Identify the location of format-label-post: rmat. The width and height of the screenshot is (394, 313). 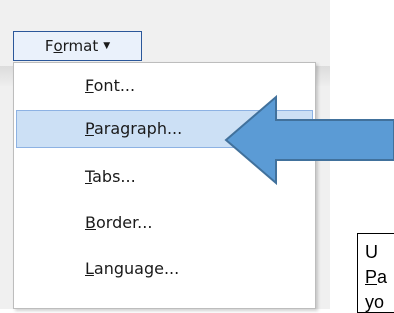
(80, 46).